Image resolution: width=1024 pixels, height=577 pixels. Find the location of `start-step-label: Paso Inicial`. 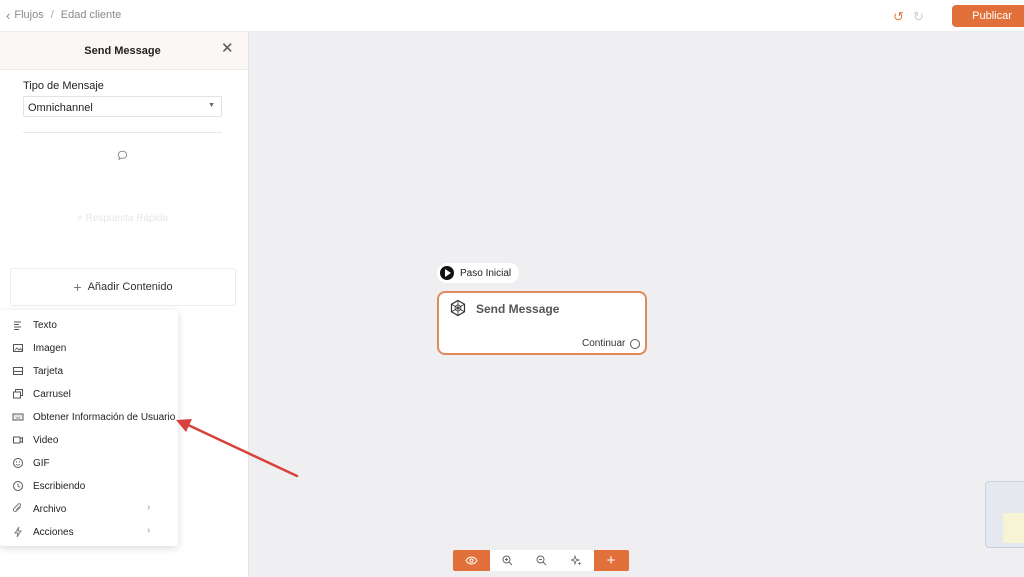

start-step-label: Paso Inicial is located at coordinates (486, 273).